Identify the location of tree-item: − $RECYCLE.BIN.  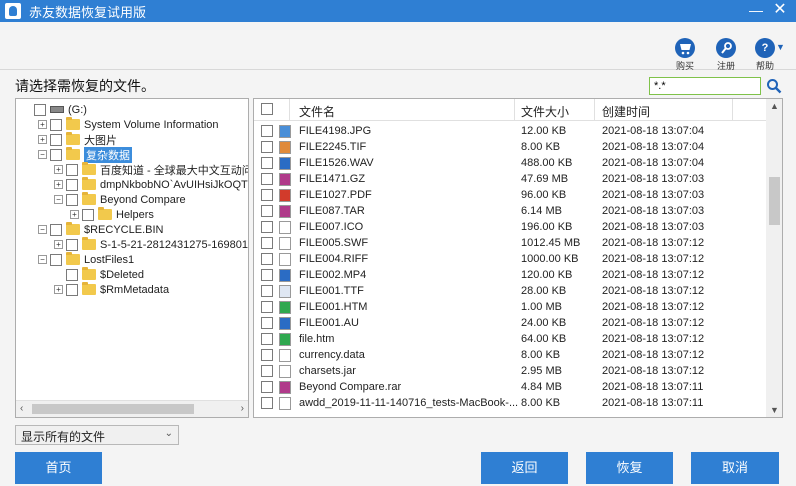
(100, 229).